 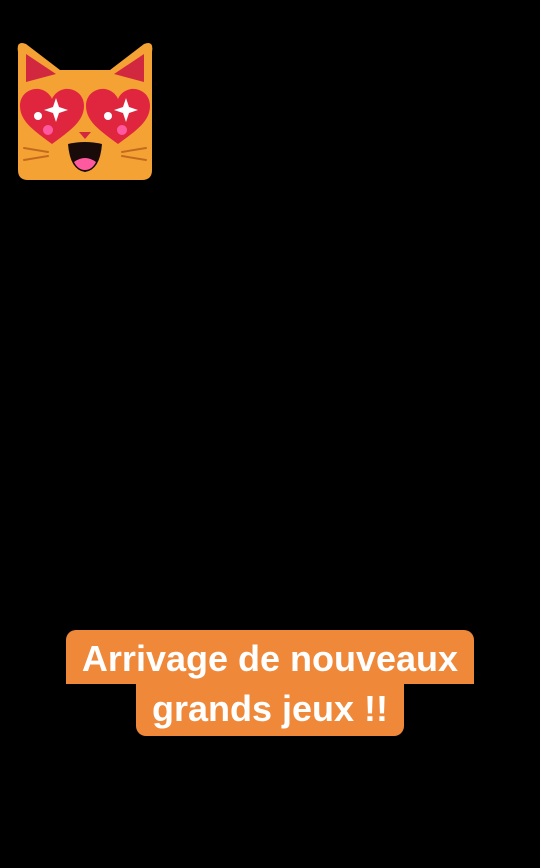 What do you see at coordinates (270, 710) in the screenshot?
I see `caption-line-2: grands jeux !!` at bounding box center [270, 710].